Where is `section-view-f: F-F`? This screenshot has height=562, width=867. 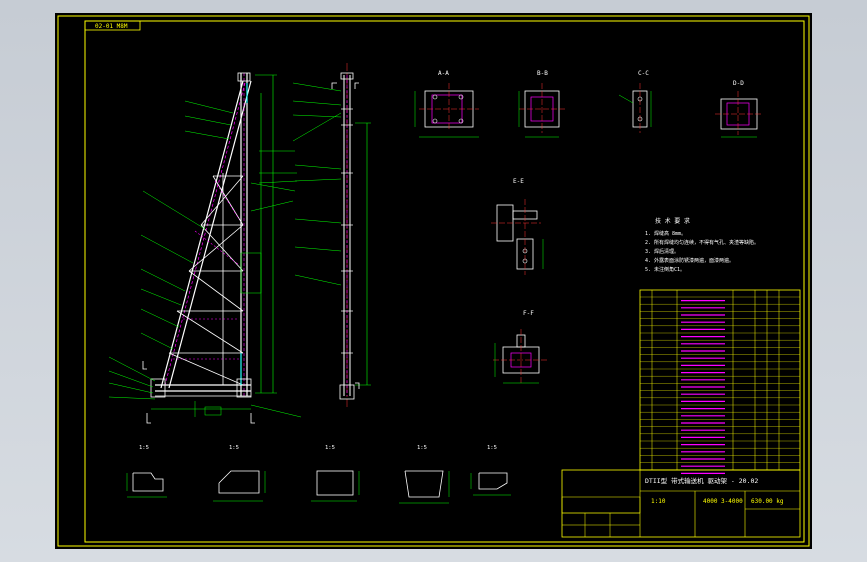 section-view-f: F-F is located at coordinates (521, 347).